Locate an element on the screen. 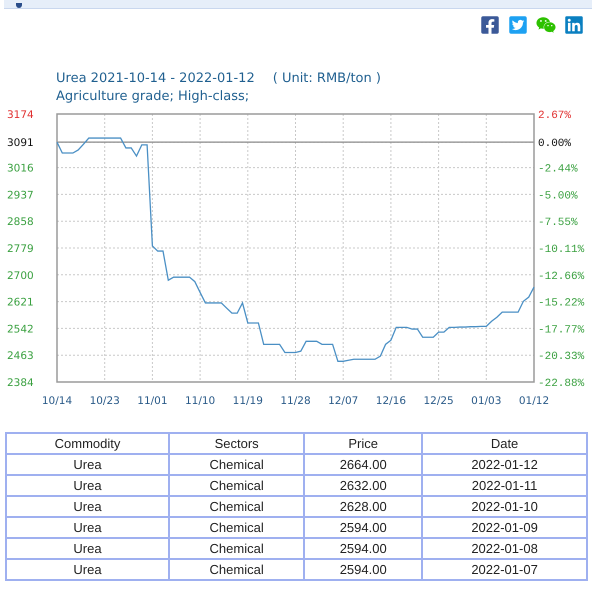 This screenshot has height=600, width=600. percent-axis-label: -22.88% is located at coordinates (561, 384).